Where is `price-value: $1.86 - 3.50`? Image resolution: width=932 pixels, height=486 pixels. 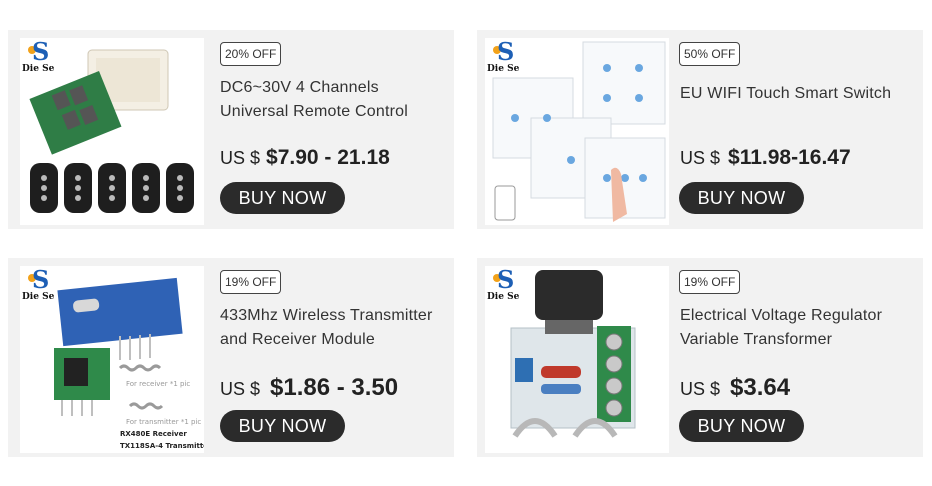 price-value: $1.86 - 3.50 is located at coordinates (334, 387).